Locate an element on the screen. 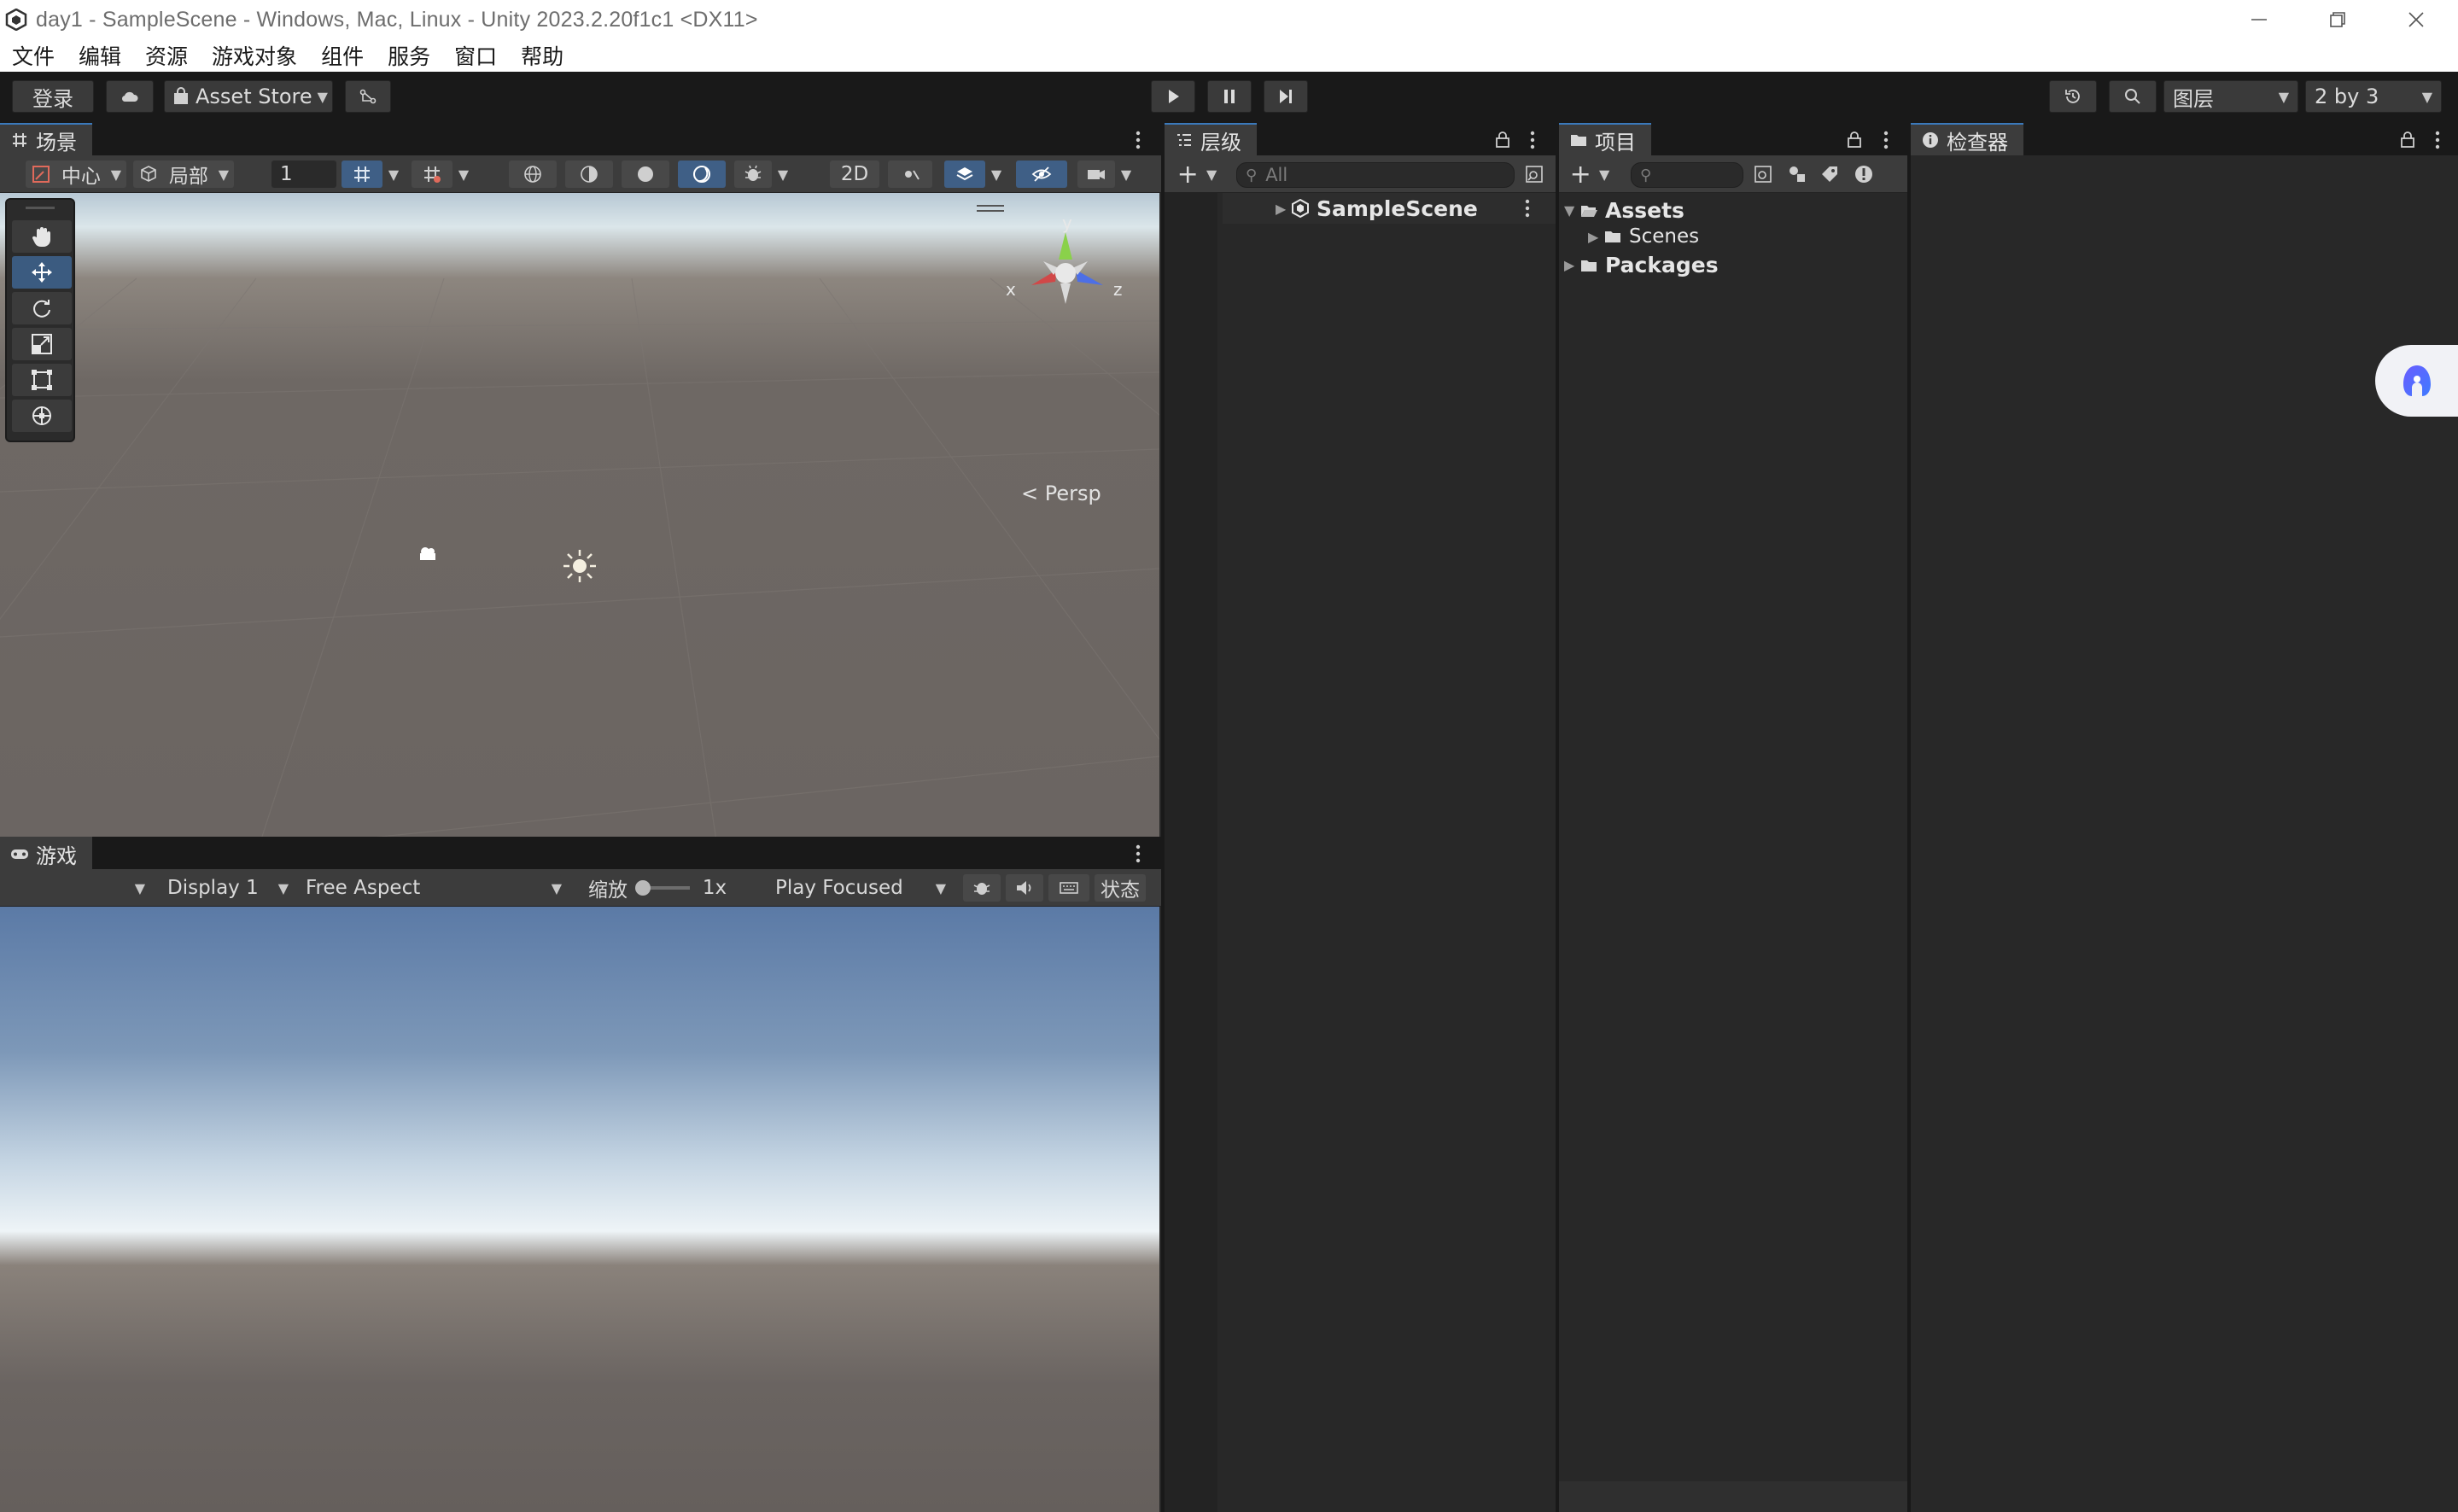 Image resolution: width=2458 pixels, height=1512 pixels. unlit-shading-button is located at coordinates (702, 174).